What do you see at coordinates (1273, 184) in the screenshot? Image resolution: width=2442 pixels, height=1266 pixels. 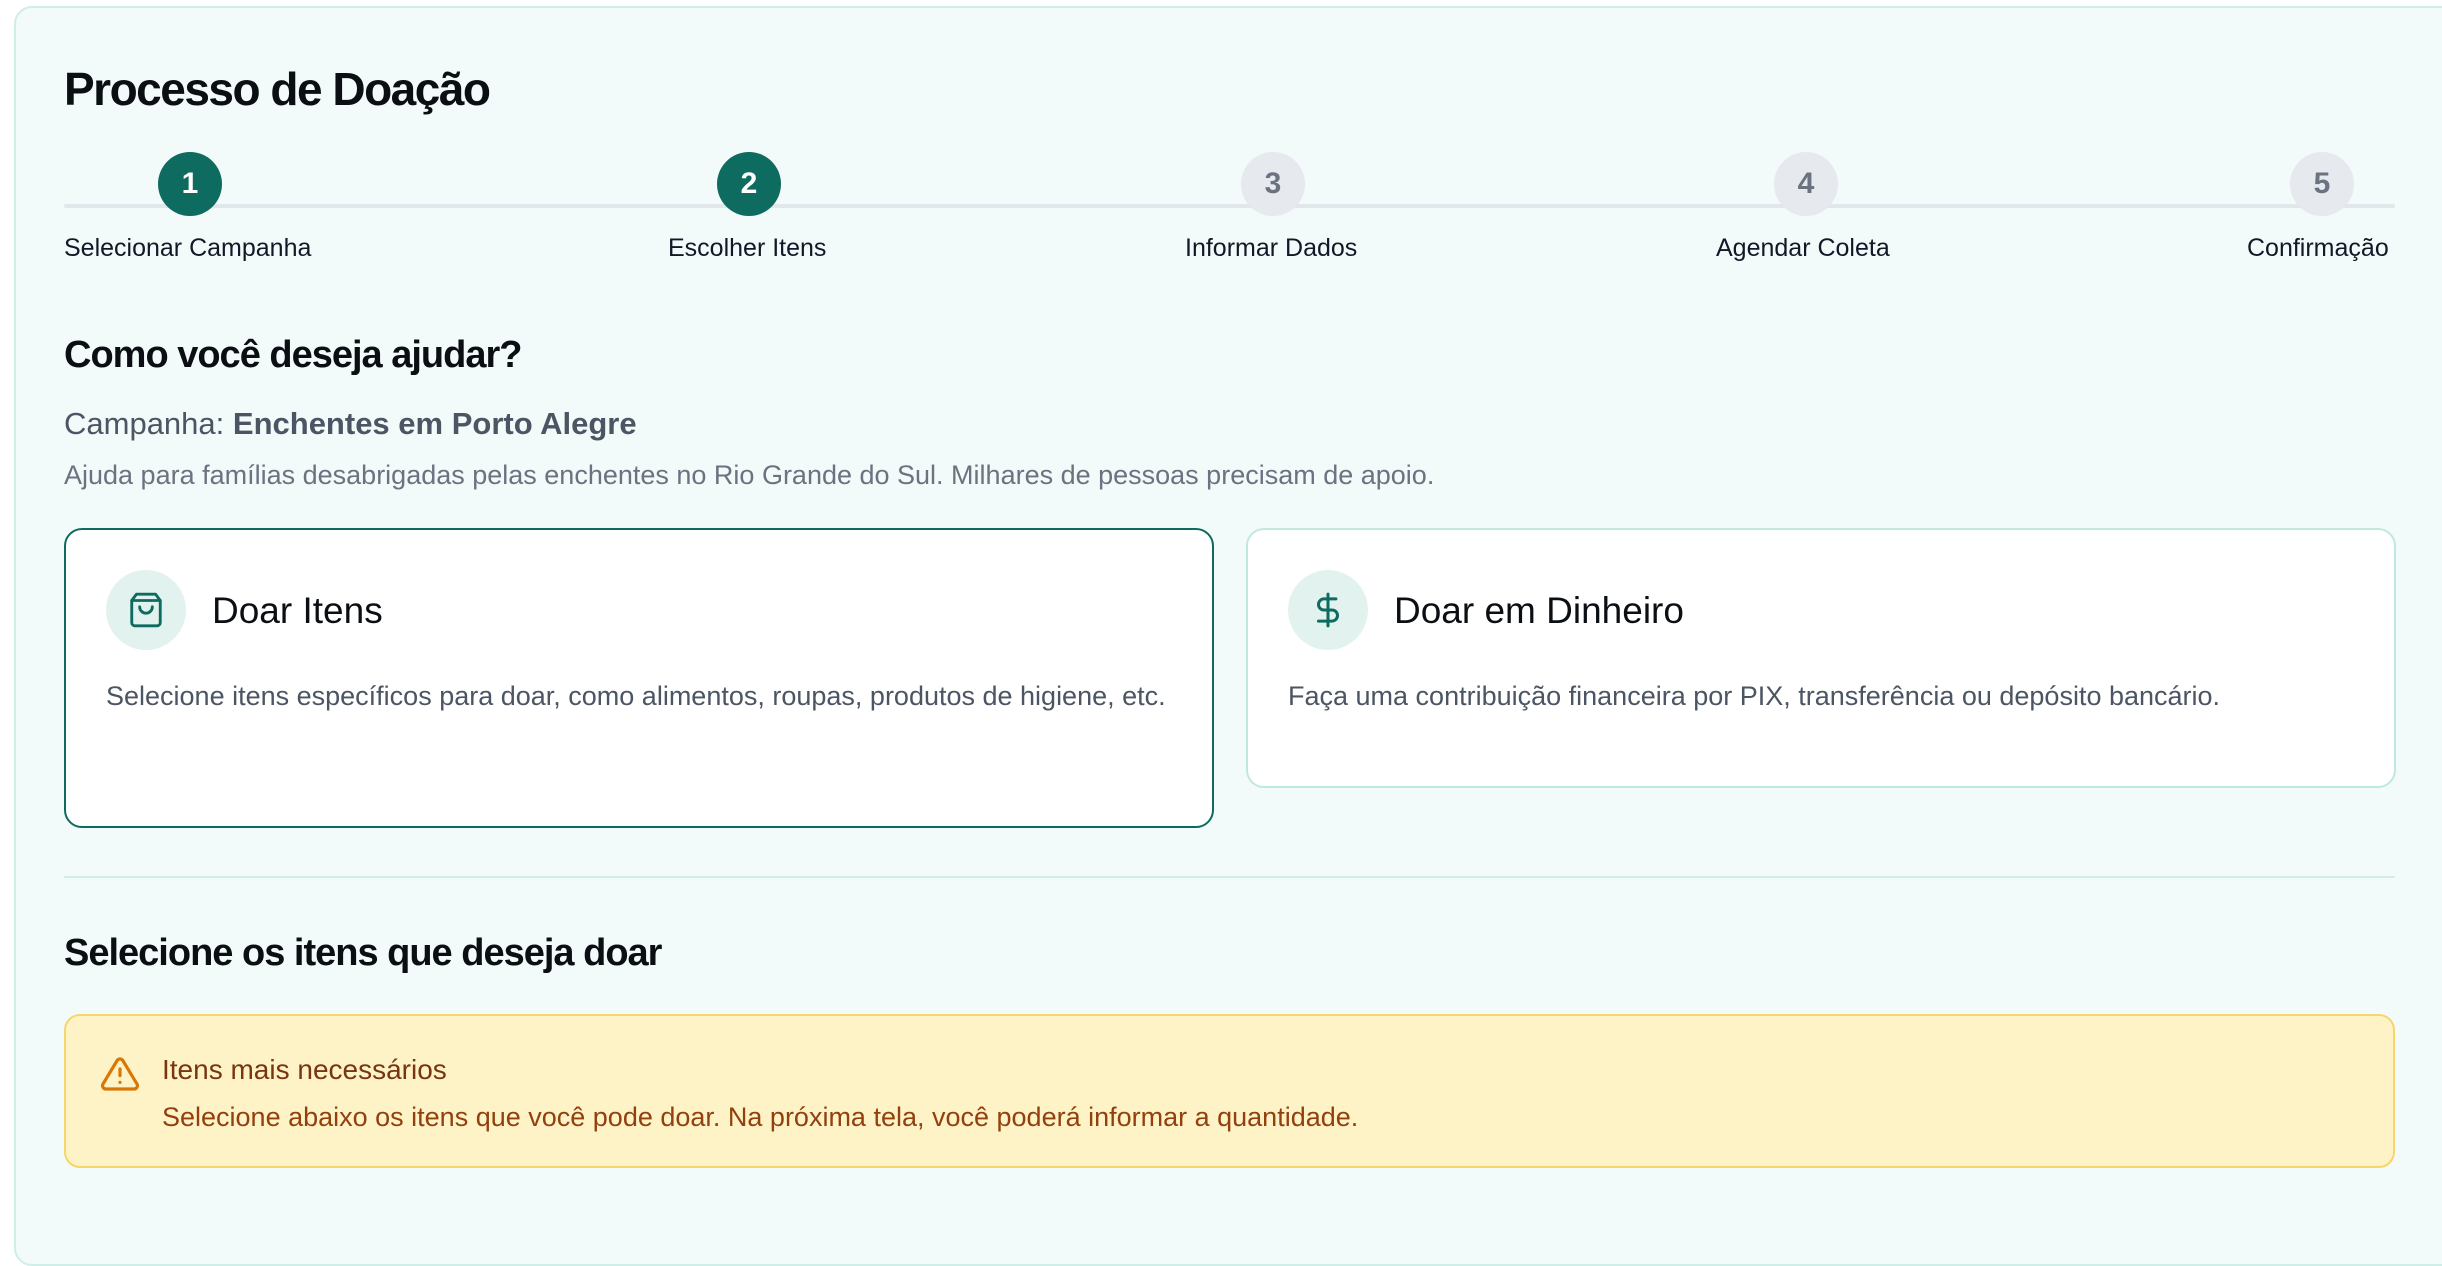 I see `step-3-circle: 3` at bounding box center [1273, 184].